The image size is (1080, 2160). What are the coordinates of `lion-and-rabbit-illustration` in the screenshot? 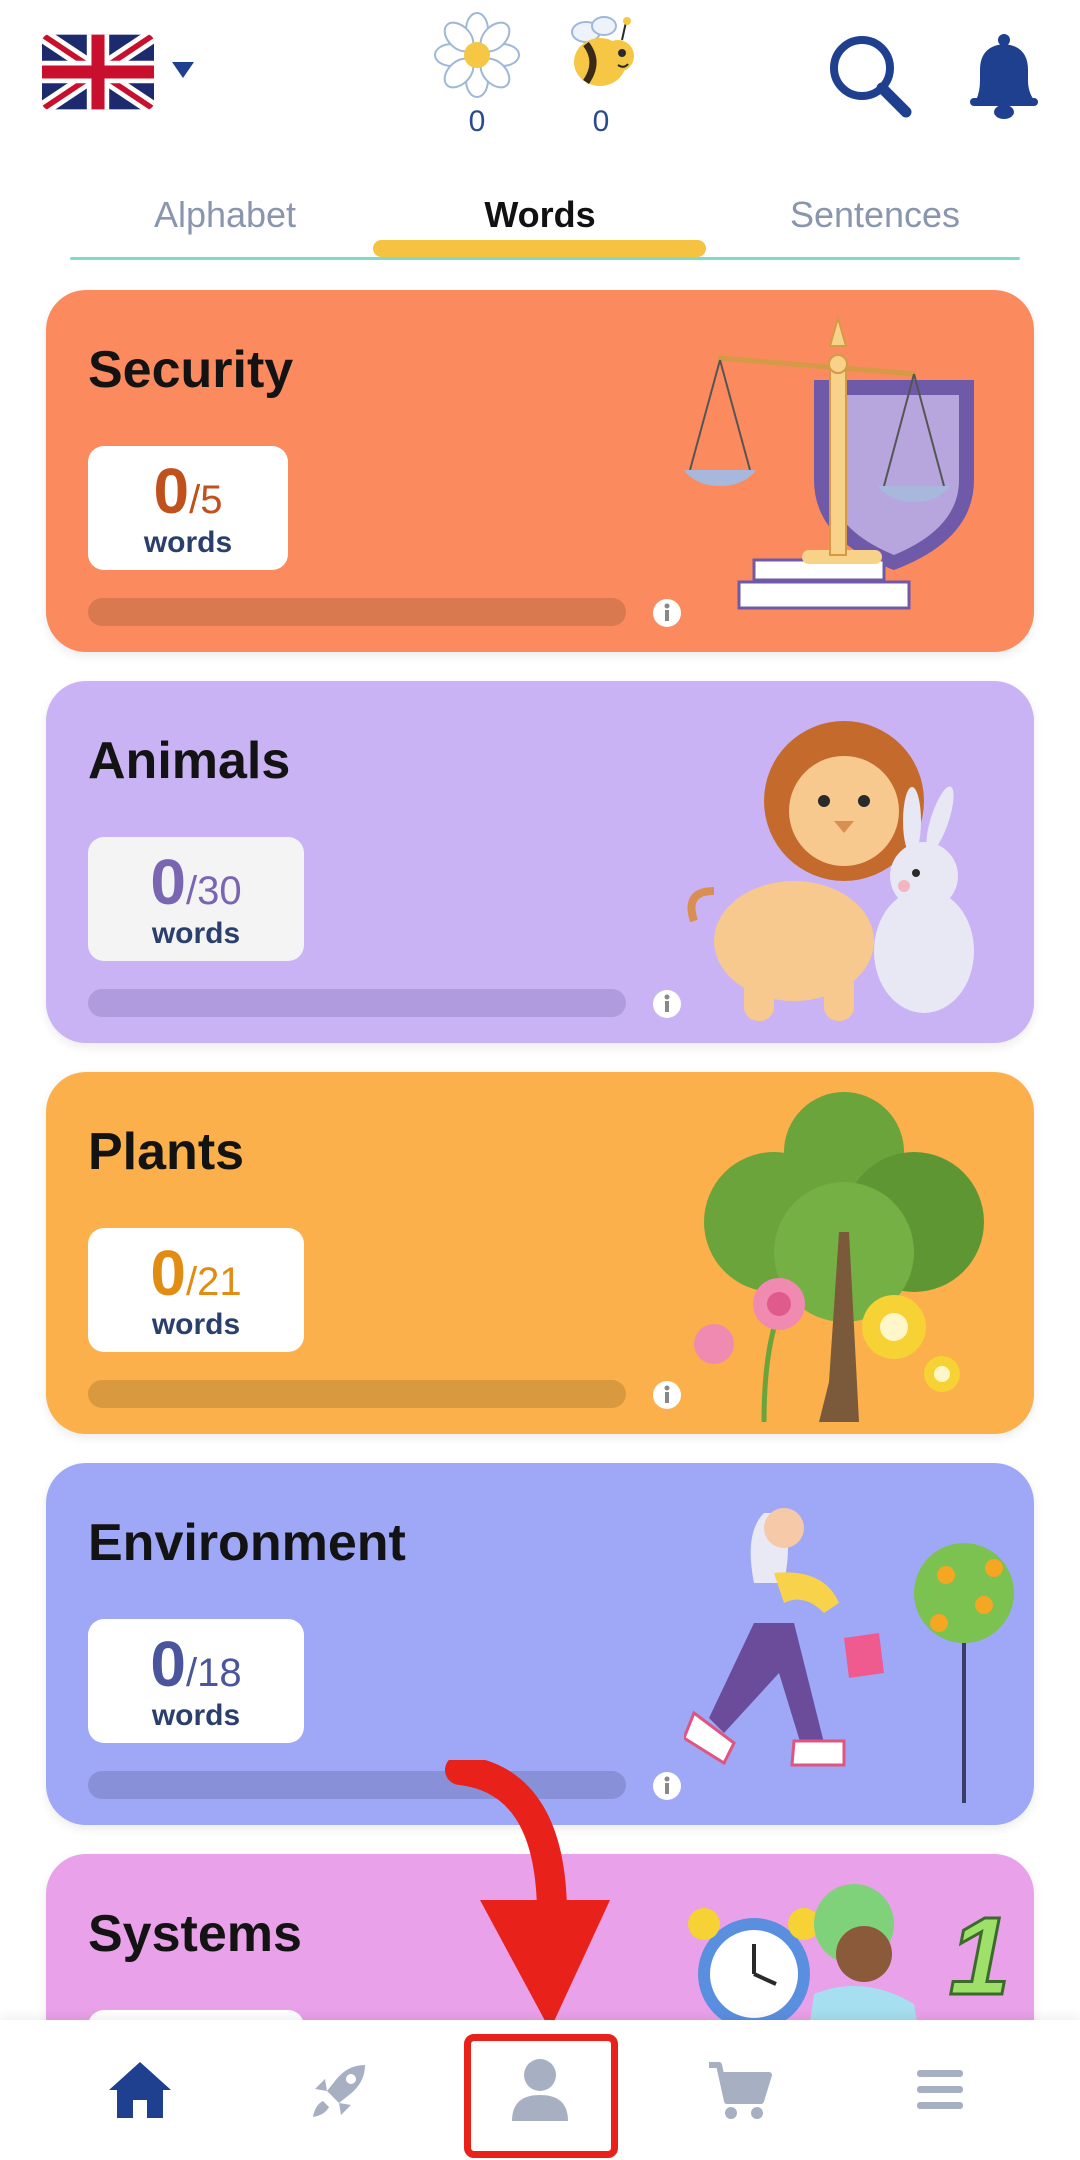 It's located at (830, 871).